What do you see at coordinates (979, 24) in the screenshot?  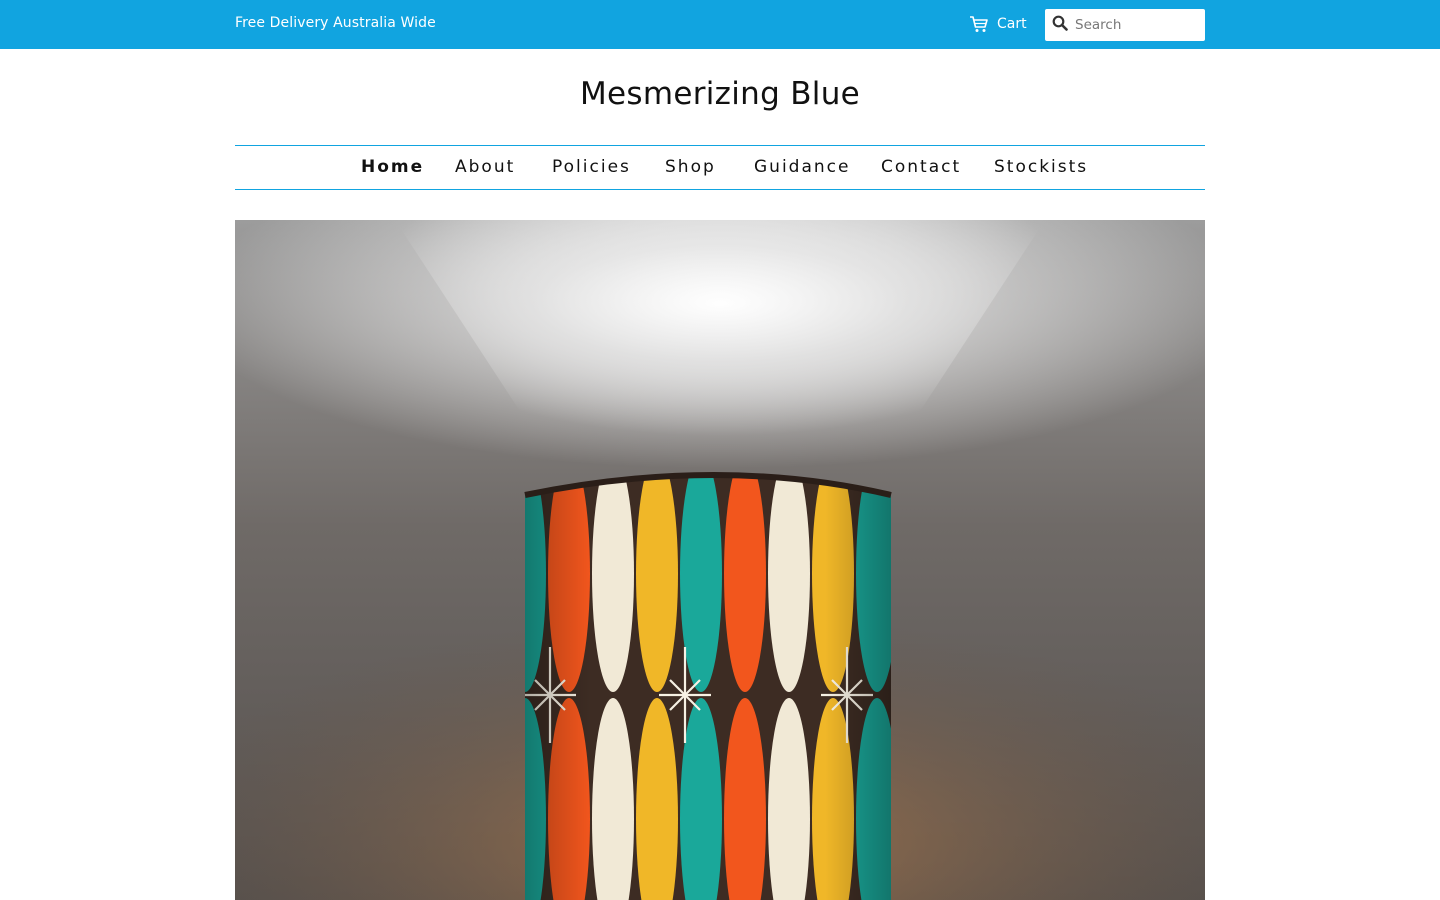 I see `cart-icon` at bounding box center [979, 24].